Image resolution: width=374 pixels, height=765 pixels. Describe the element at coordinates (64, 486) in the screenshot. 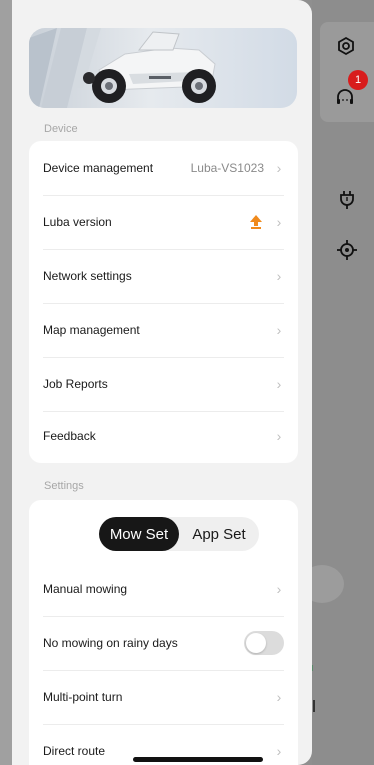

I see `settings-section-label: Settings` at that location.